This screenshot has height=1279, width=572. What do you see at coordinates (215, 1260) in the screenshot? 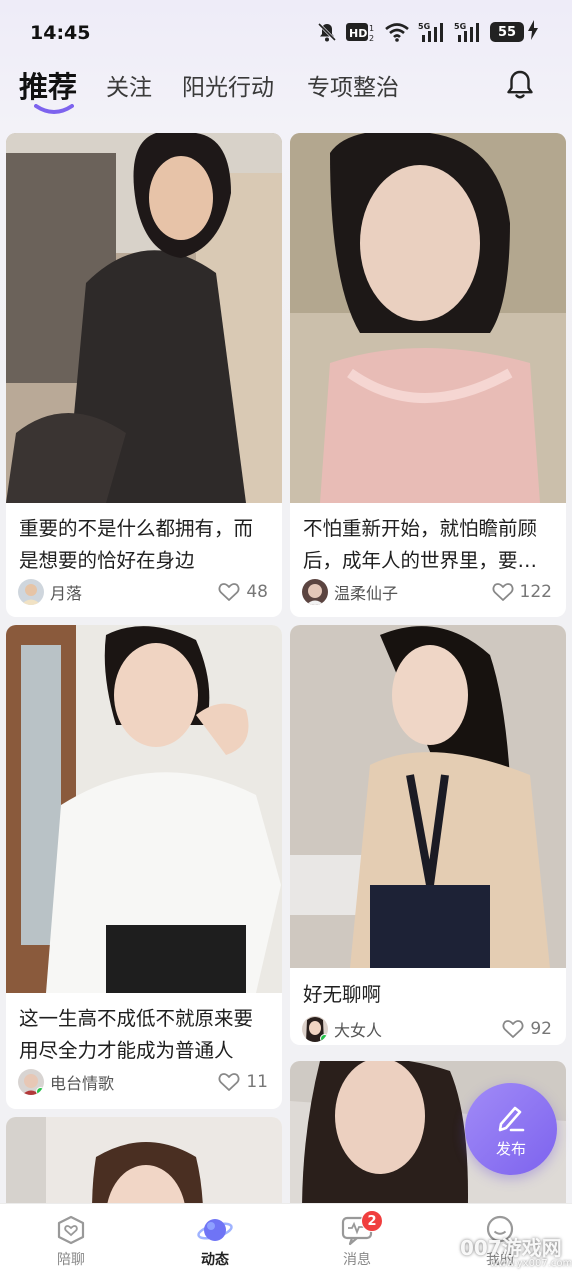
I see `nav-label: 动态` at bounding box center [215, 1260].